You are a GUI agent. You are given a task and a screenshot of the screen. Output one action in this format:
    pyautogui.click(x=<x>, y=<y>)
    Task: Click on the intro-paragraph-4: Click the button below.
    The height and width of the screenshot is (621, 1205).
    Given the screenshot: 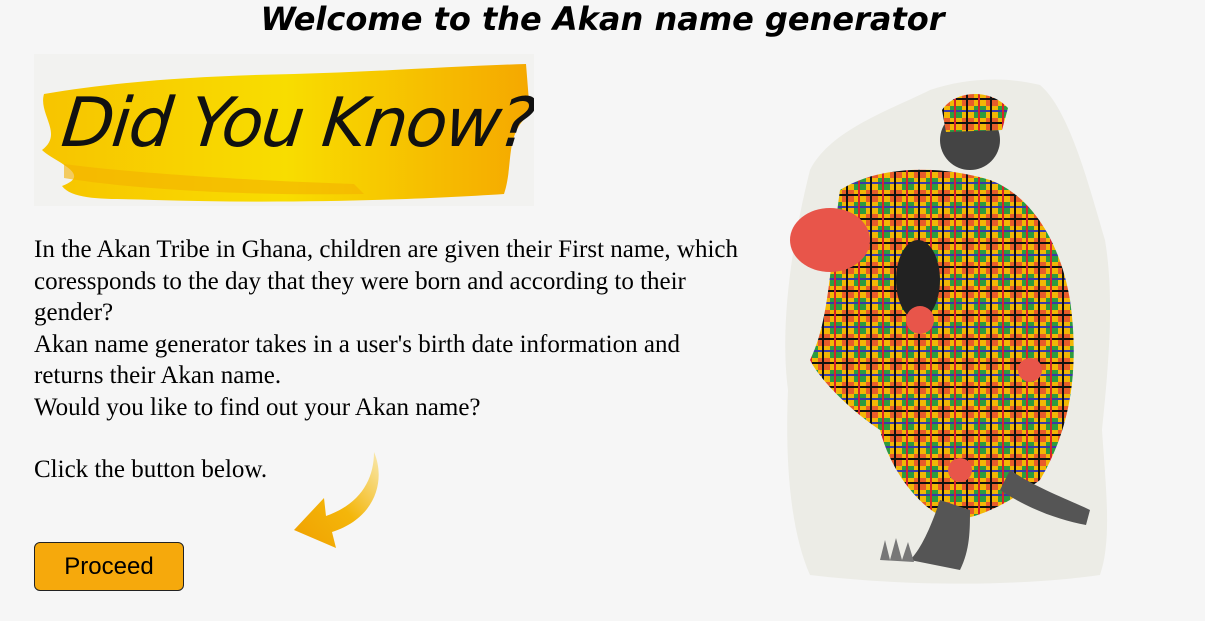 What is the action you would take?
    pyautogui.click(x=151, y=469)
    